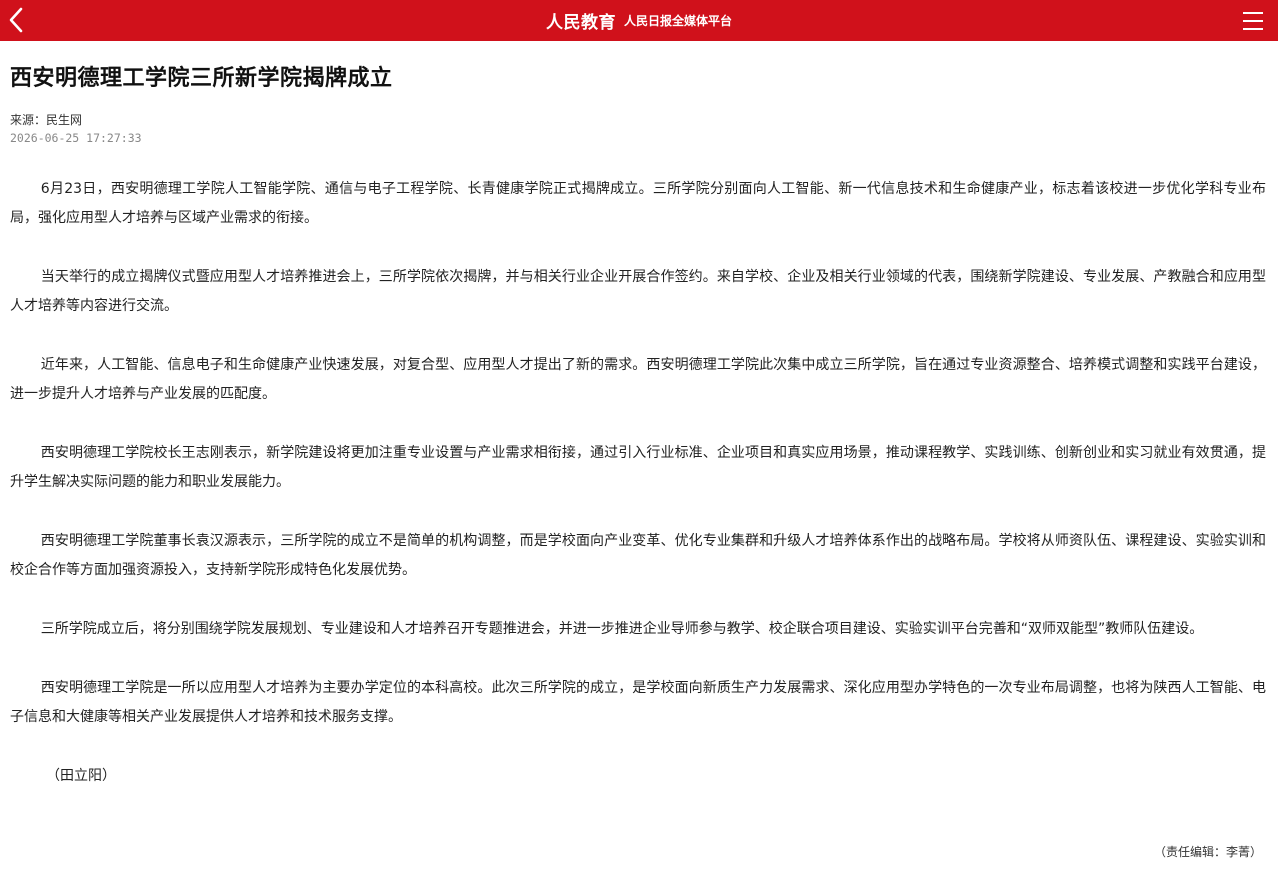 The width and height of the screenshot is (1278, 875). Describe the element at coordinates (81, 776) in the screenshot. I see `article-author: （田立阳）` at that location.